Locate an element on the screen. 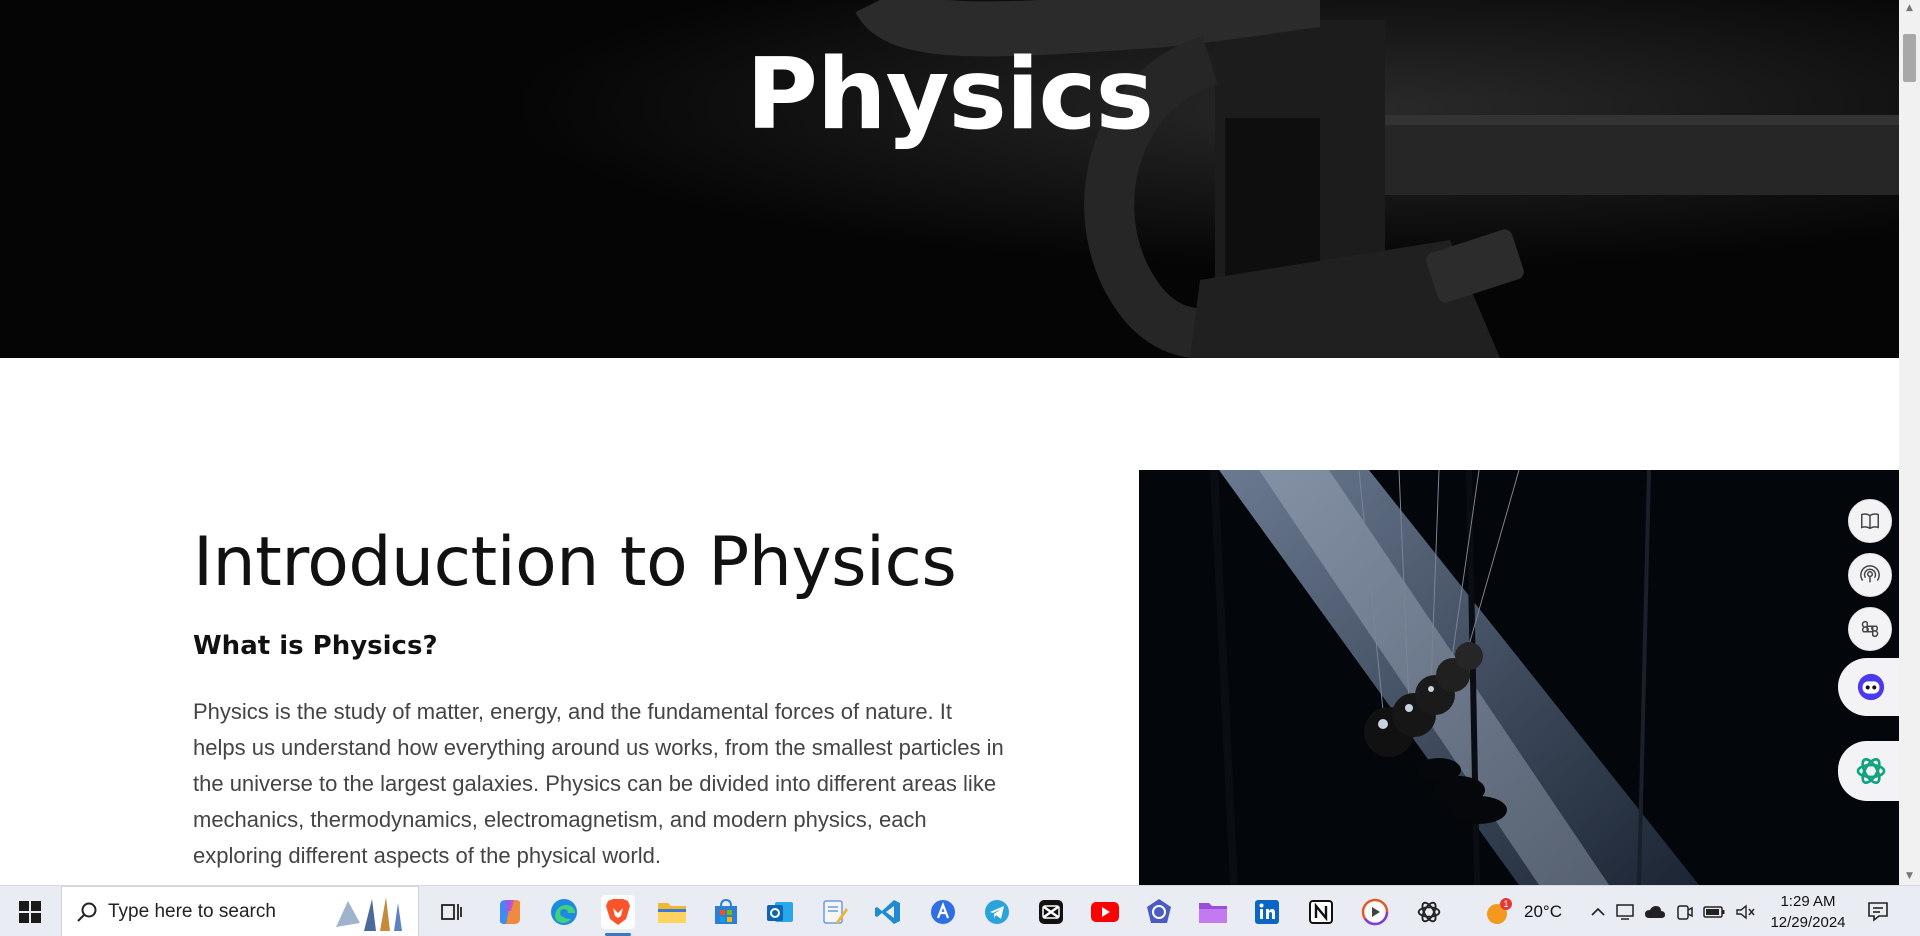  command-icon is located at coordinates (1870, 629).